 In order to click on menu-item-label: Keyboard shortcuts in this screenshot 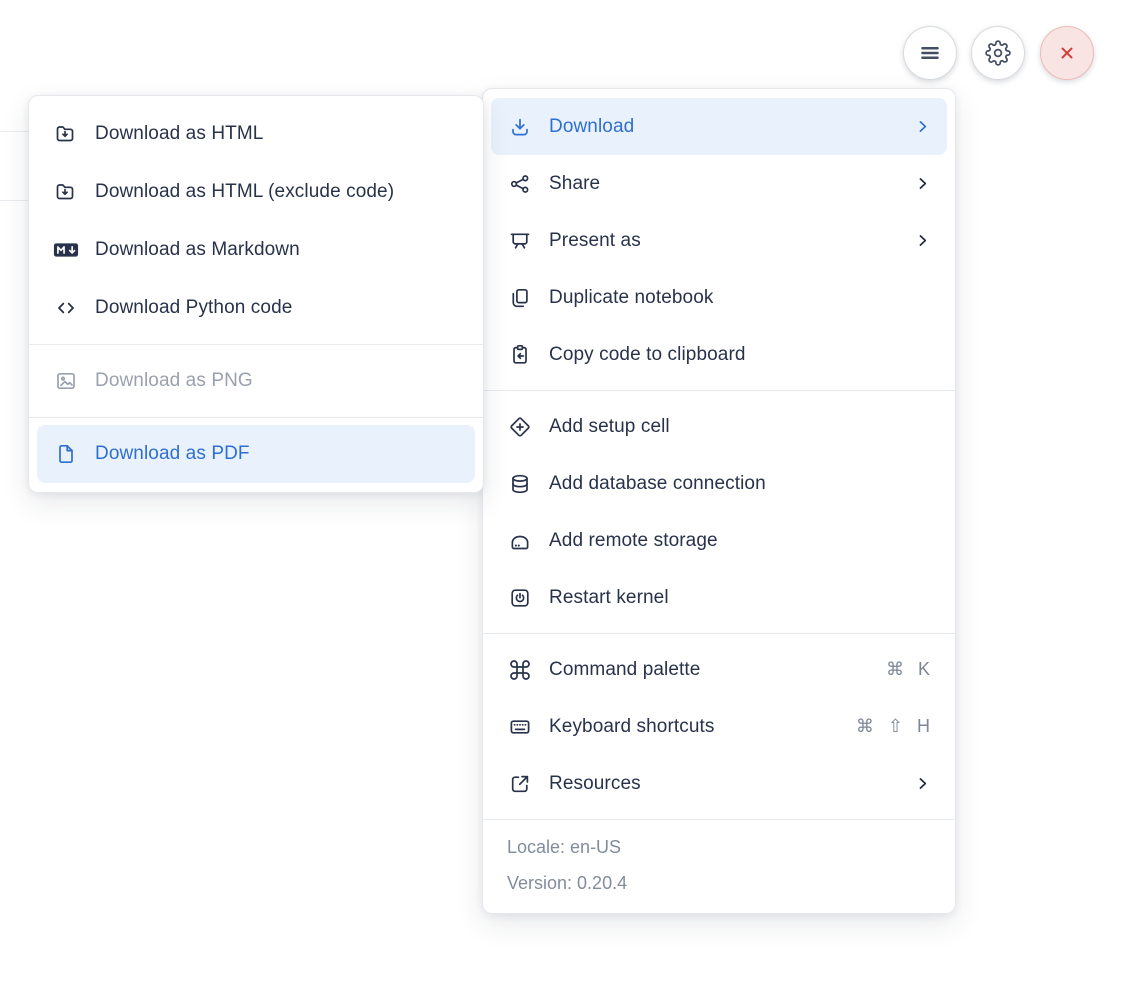, I will do `click(632, 726)`.